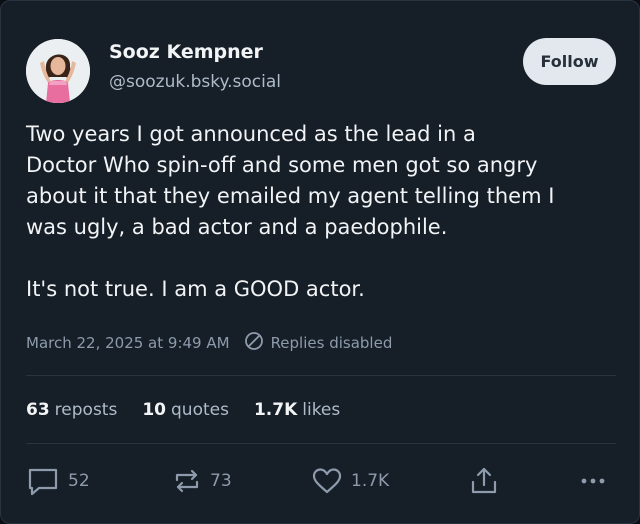  I want to click on reposts-count: 63, so click(38, 410).